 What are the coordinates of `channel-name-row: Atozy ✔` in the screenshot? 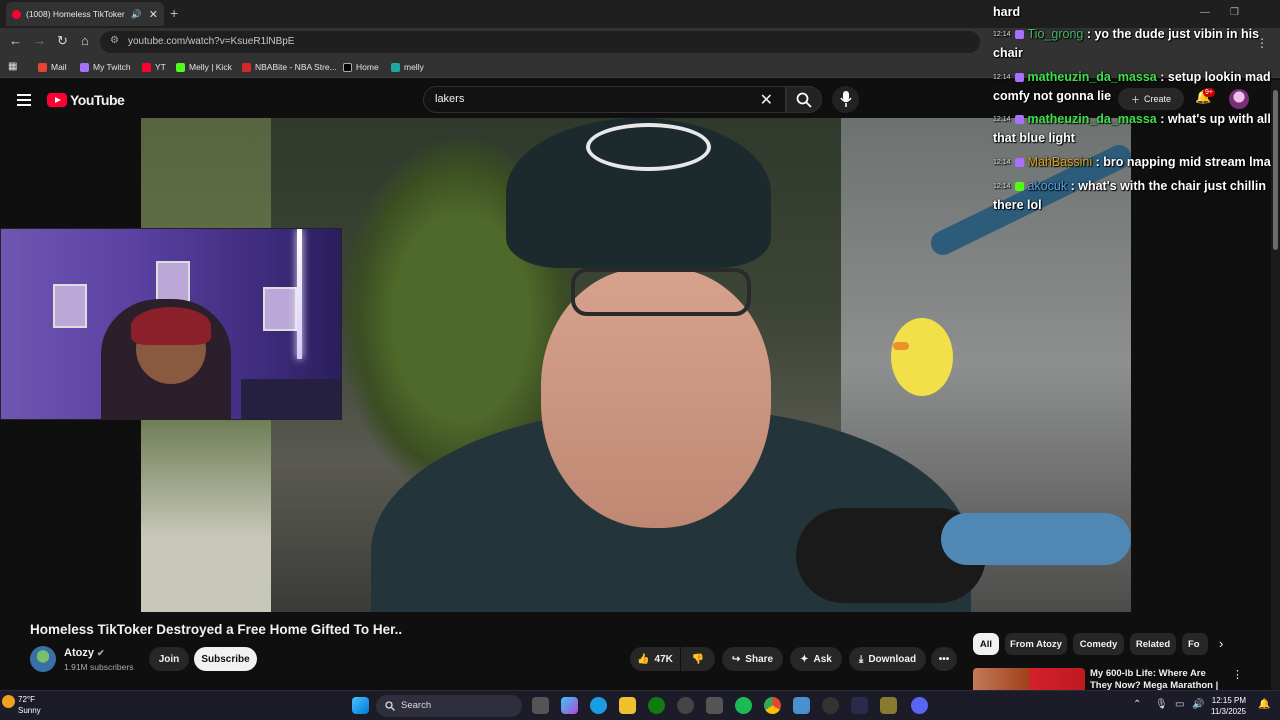 It's located at (84, 653).